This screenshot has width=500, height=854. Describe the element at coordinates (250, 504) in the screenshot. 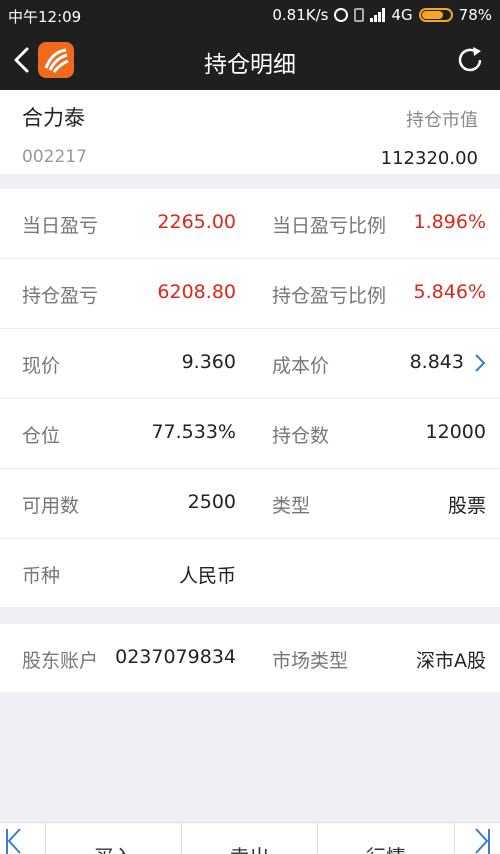

I see `detail-row: 可用数 2500 类型 股票` at that location.